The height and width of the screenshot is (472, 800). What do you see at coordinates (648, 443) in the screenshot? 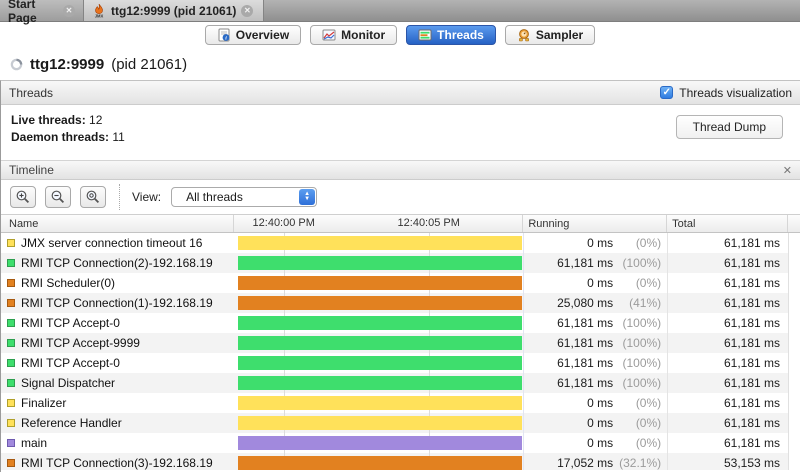
I see `running-percent: (0%)` at bounding box center [648, 443].